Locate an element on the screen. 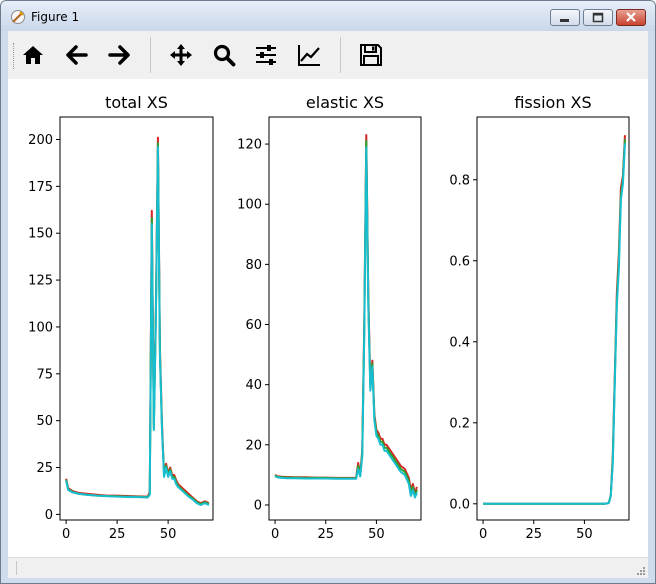 The width and height of the screenshot is (656, 584). move-icon is located at coordinates (181, 55).